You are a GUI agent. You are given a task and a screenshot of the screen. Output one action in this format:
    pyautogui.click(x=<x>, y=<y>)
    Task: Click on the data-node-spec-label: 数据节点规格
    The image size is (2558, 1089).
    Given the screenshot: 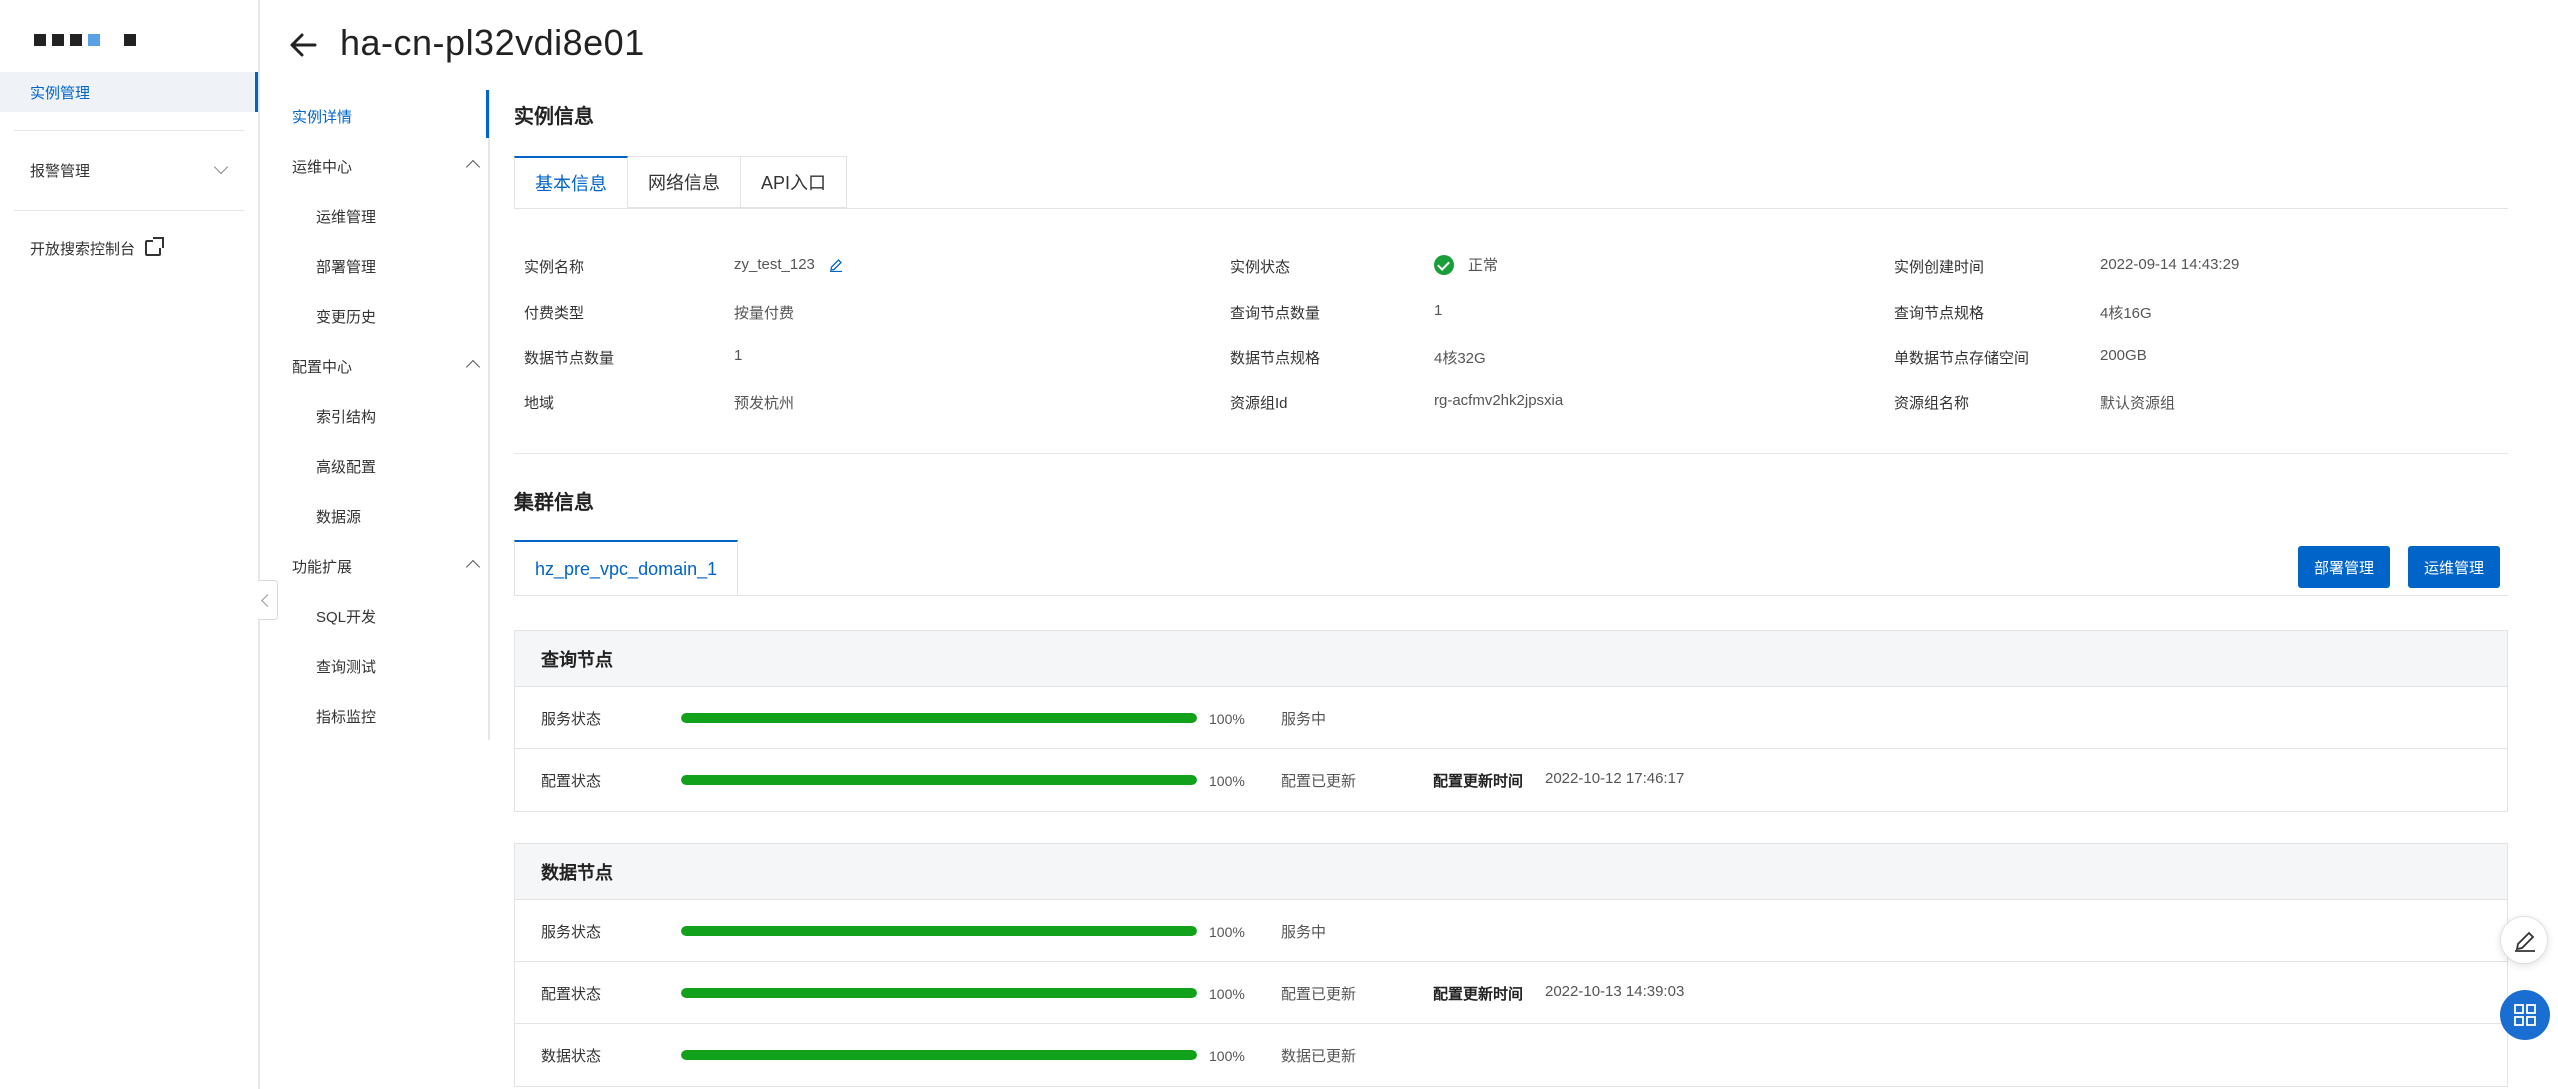 What is the action you would take?
    pyautogui.click(x=1275, y=358)
    